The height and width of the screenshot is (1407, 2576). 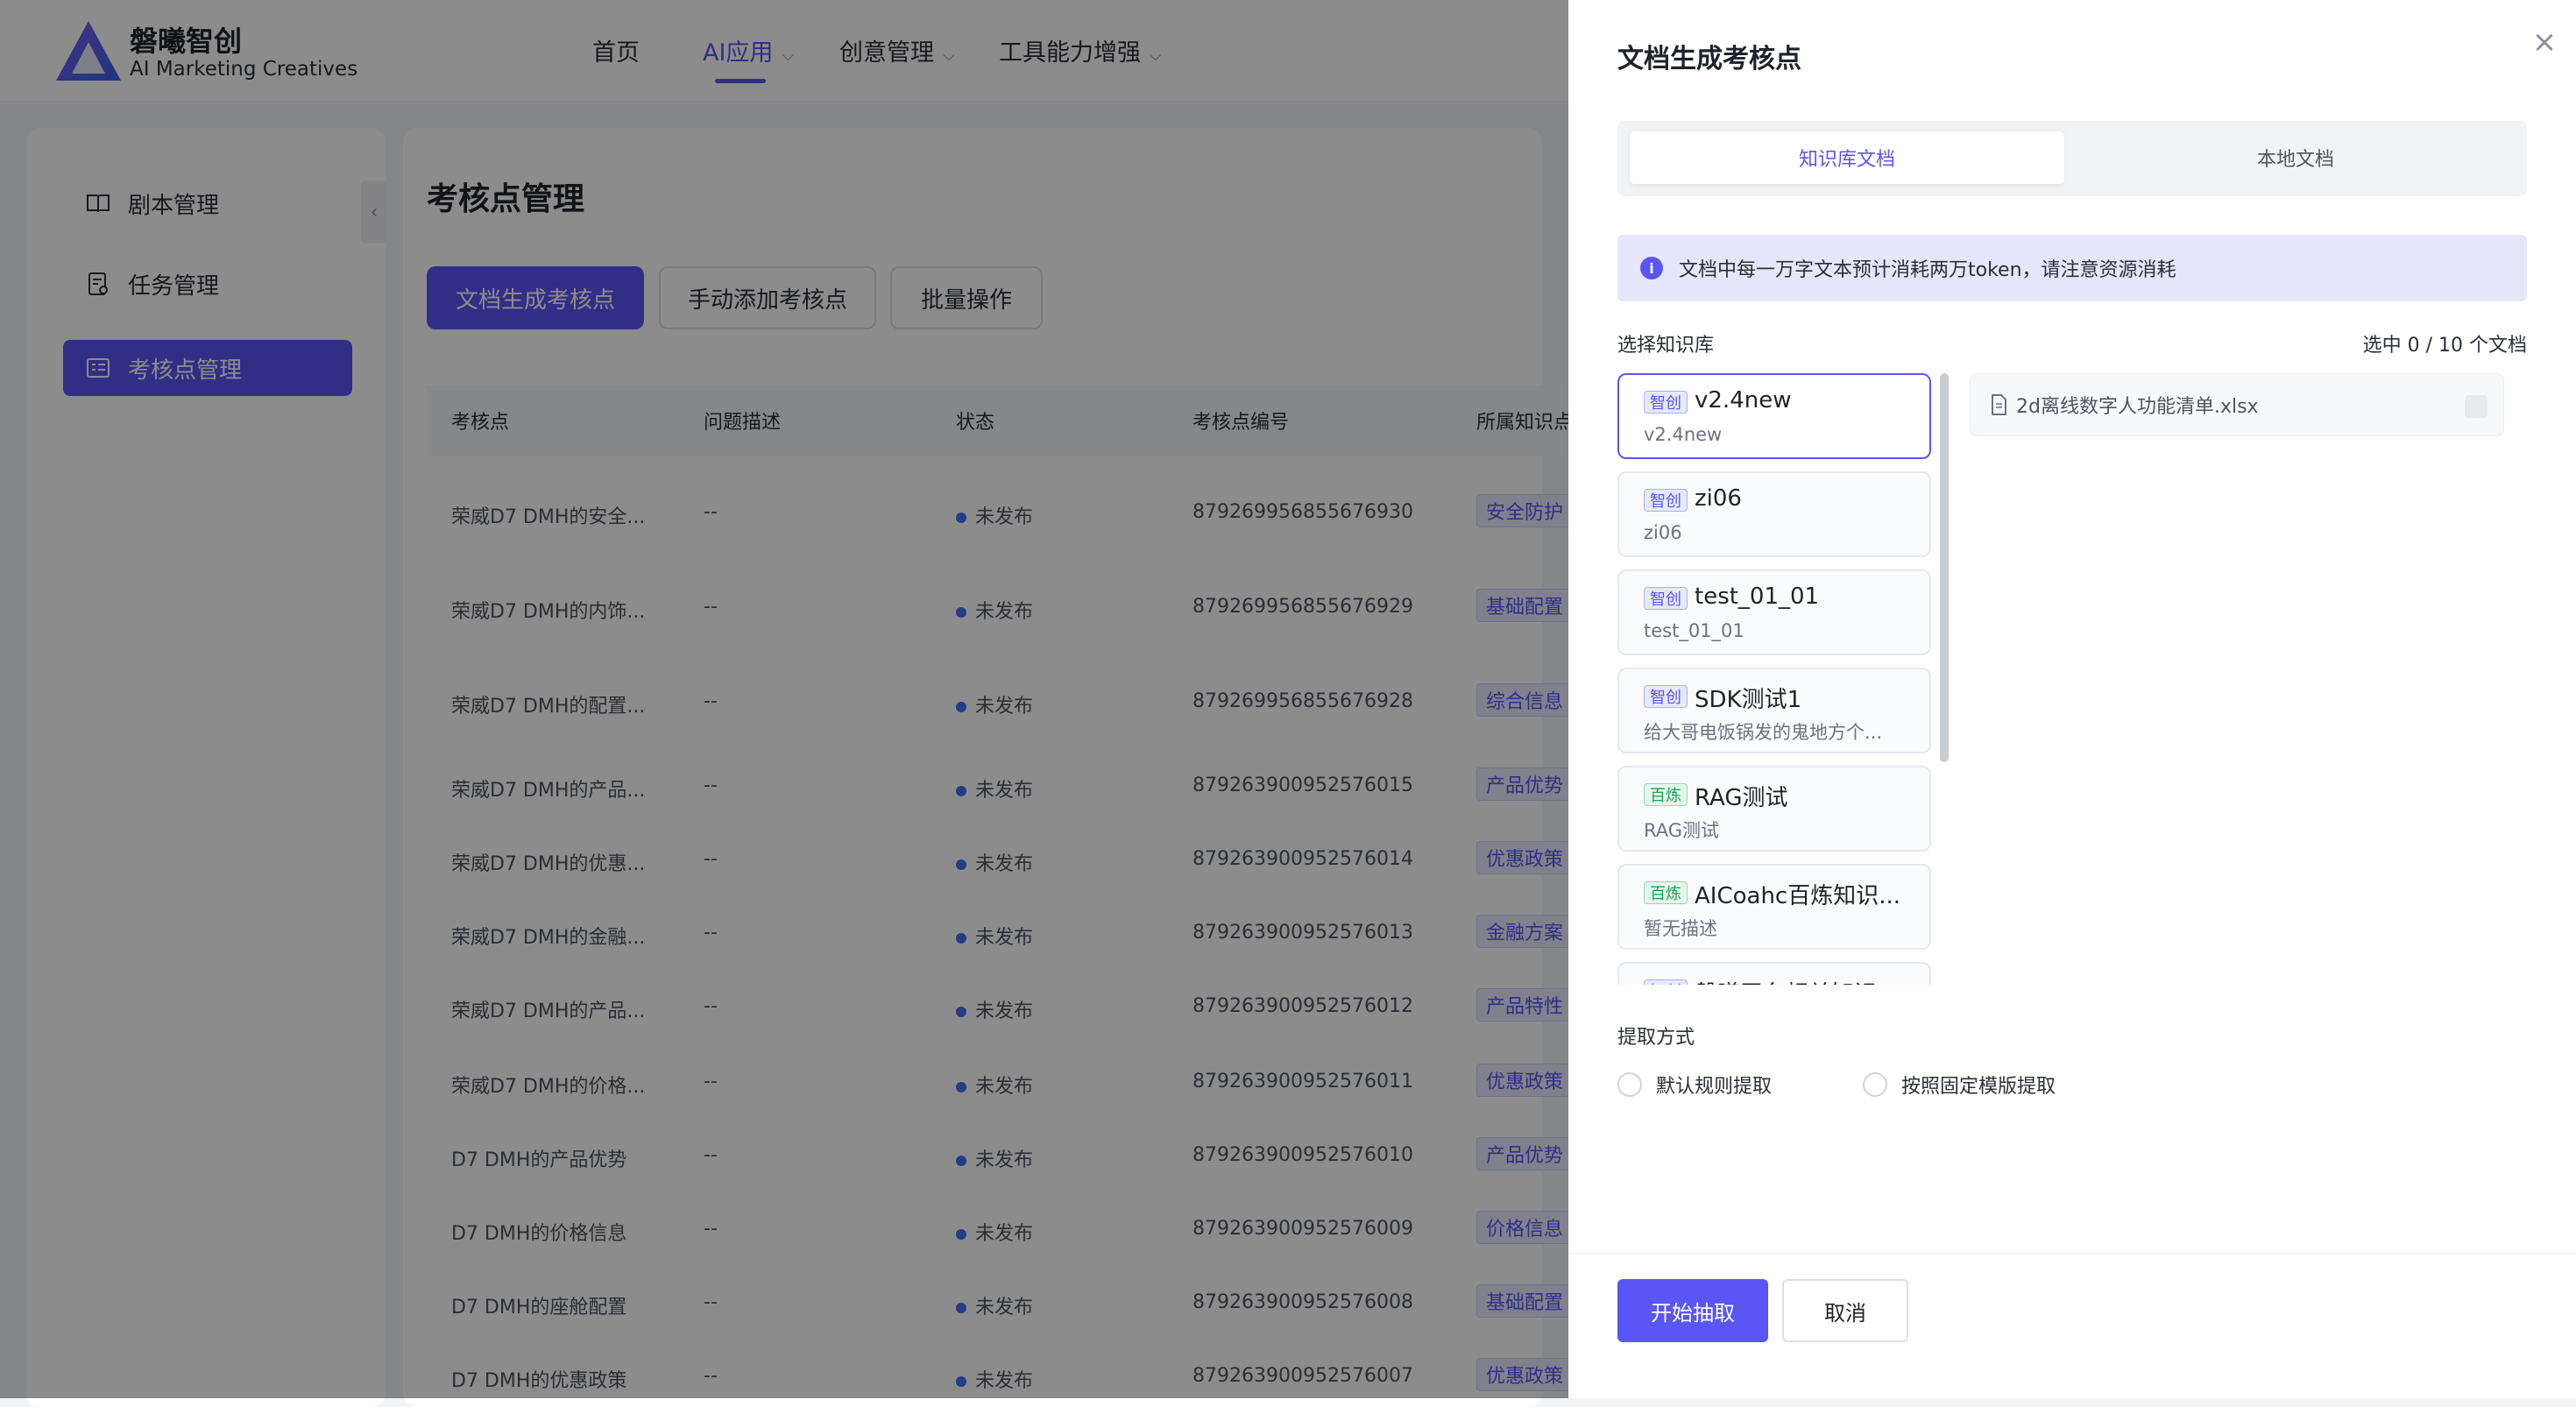 What do you see at coordinates (1808, 980) in the screenshot?
I see `kb-name: 磐曦平台相关知识` at bounding box center [1808, 980].